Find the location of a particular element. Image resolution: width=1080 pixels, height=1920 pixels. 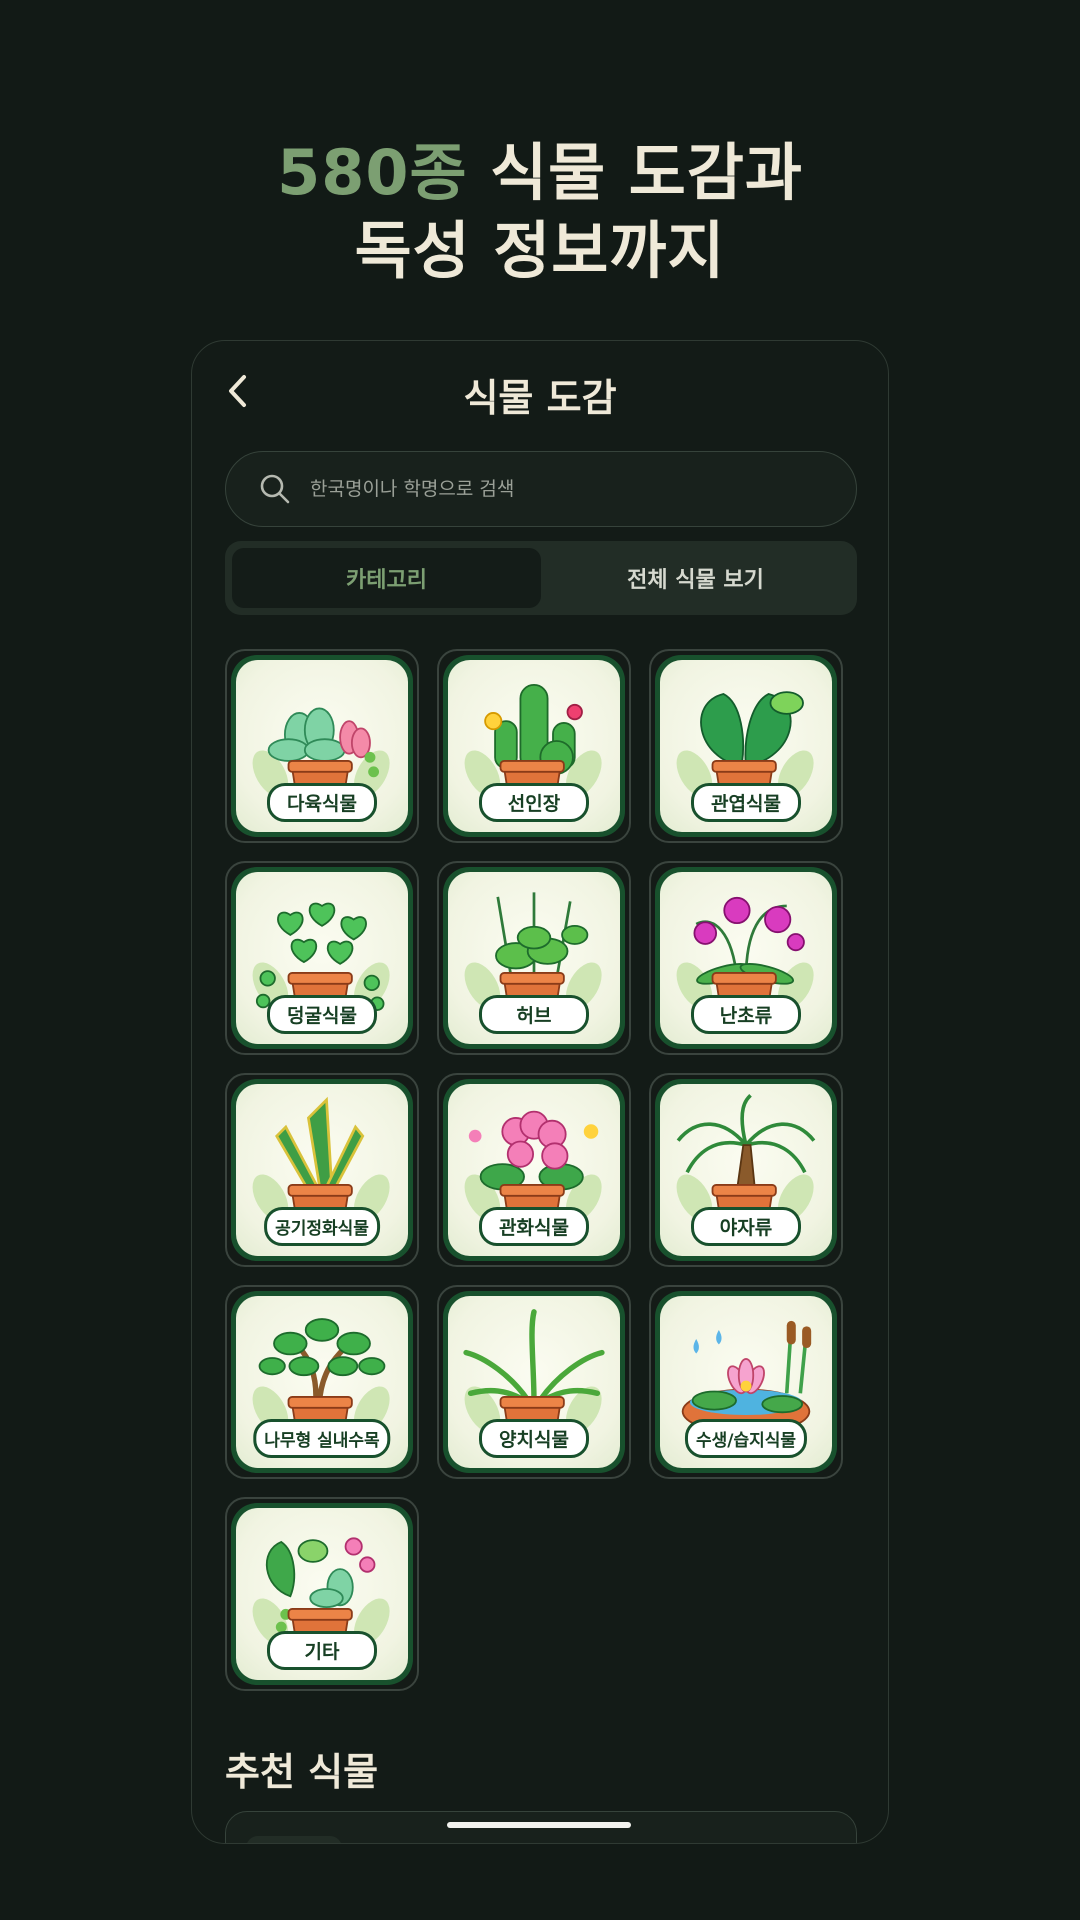

category-label: 야자류 is located at coordinates (746, 1226).